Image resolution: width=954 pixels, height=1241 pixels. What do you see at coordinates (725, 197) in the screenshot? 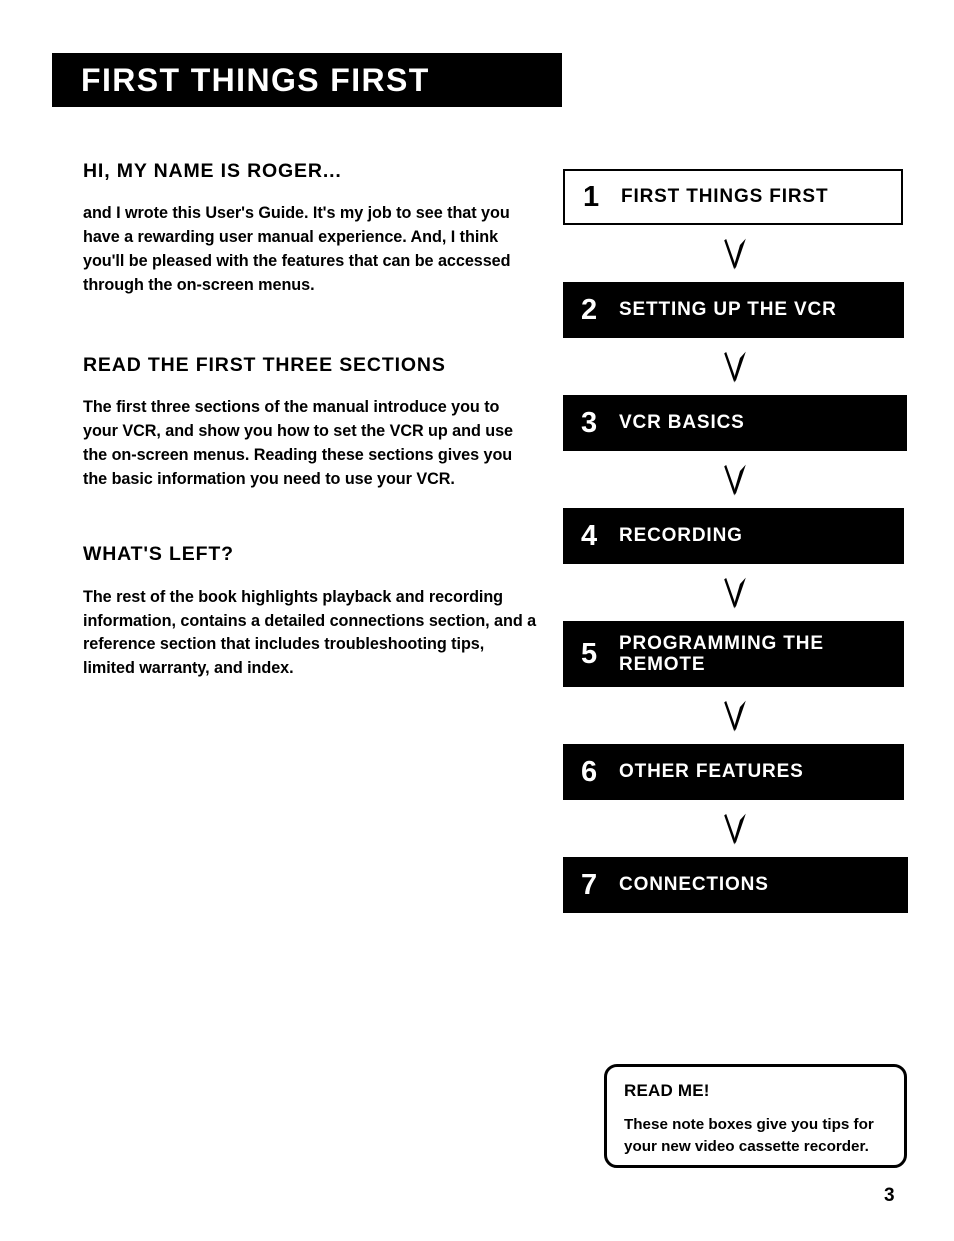
I see `flow-step-label: FIRST THINGS FIRST` at bounding box center [725, 197].